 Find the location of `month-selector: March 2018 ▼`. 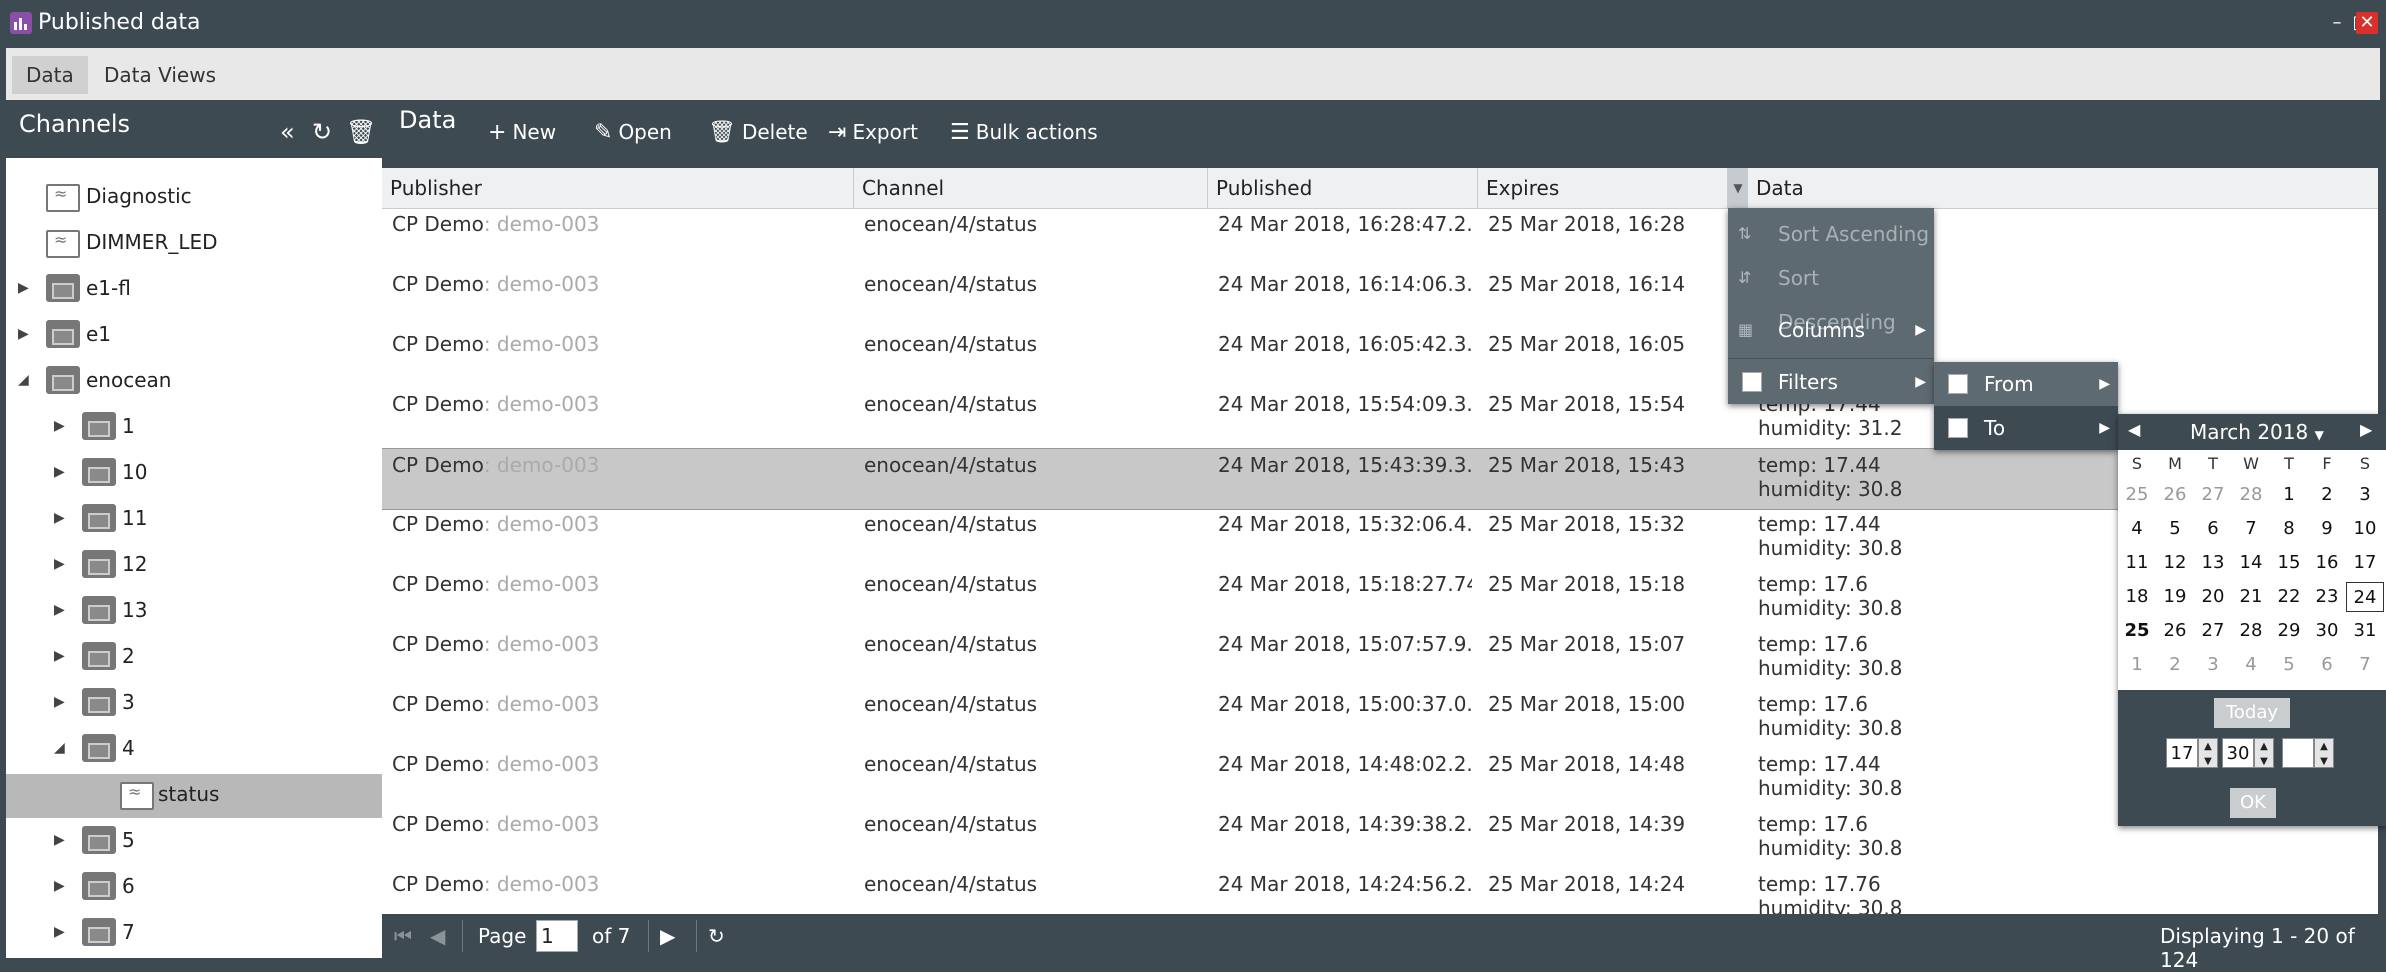

month-selector: March 2018 ▼ is located at coordinates (2257, 432).